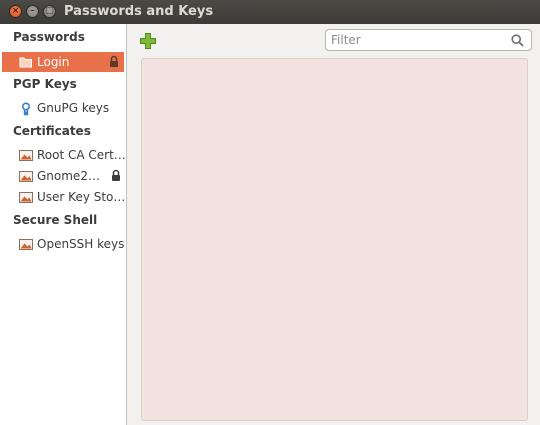 The width and height of the screenshot is (540, 425). What do you see at coordinates (413, 40) in the screenshot?
I see `filter-input` at bounding box center [413, 40].